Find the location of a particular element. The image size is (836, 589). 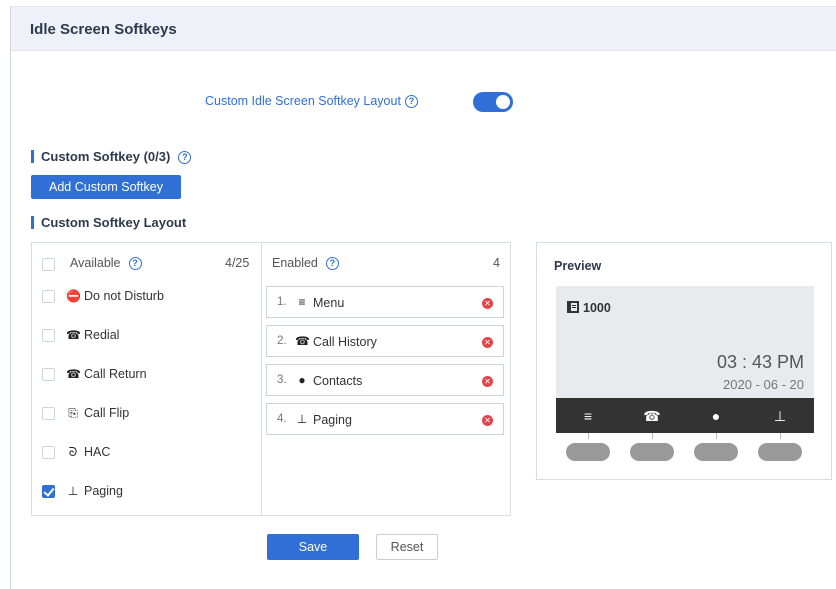

custom-layout-label-text: Custom Idle Screen Softkey Layout is located at coordinates (303, 101).